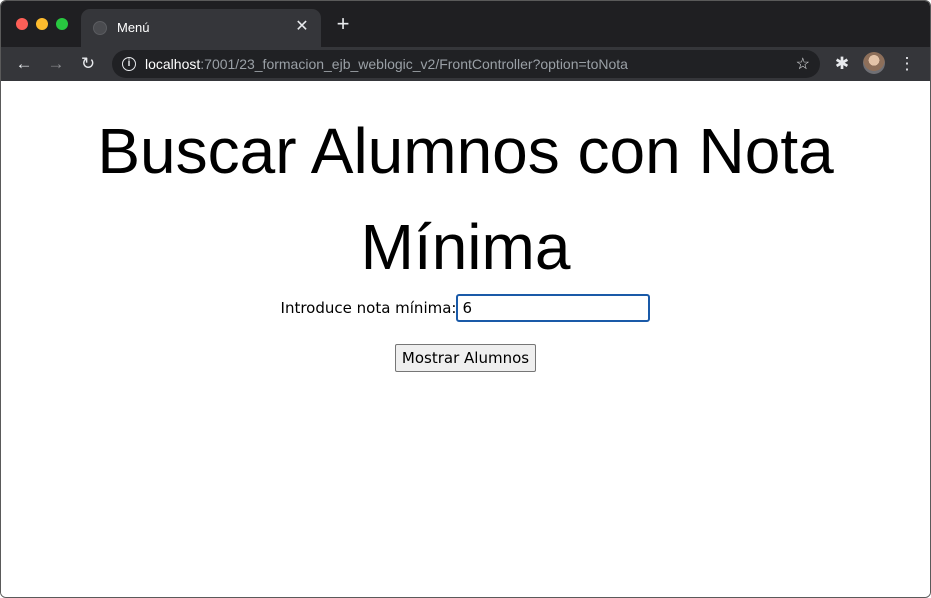 The height and width of the screenshot is (598, 931). Describe the element at coordinates (201, 28) in the screenshot. I see `tab-menu: Menú ✕` at that location.